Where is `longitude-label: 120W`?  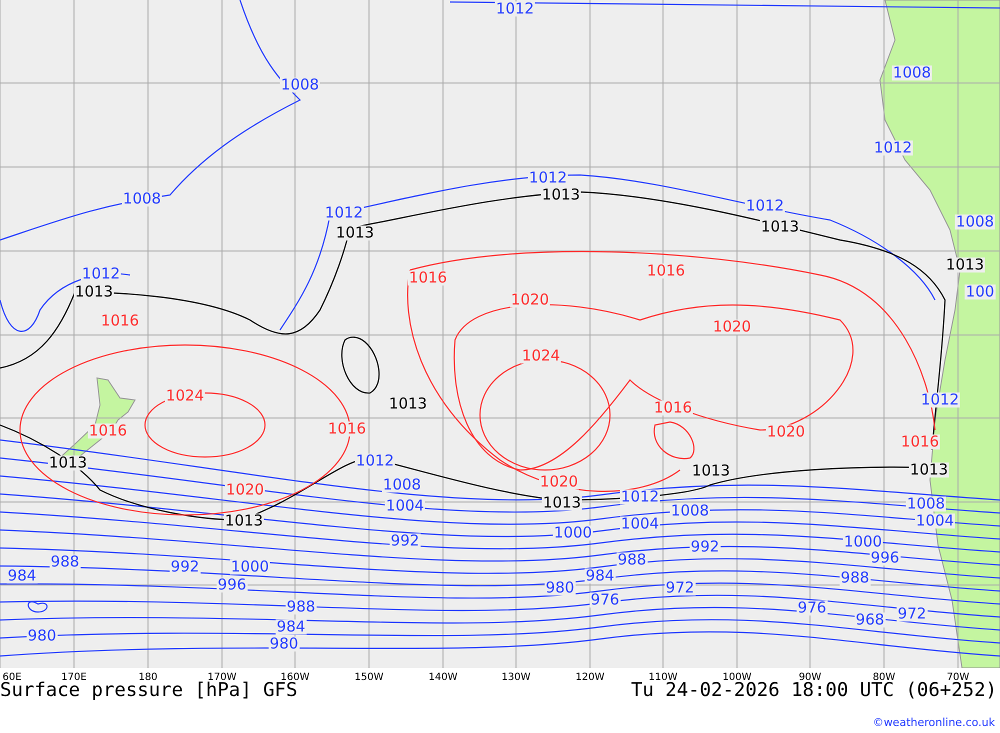 longitude-label: 120W is located at coordinates (590, 677).